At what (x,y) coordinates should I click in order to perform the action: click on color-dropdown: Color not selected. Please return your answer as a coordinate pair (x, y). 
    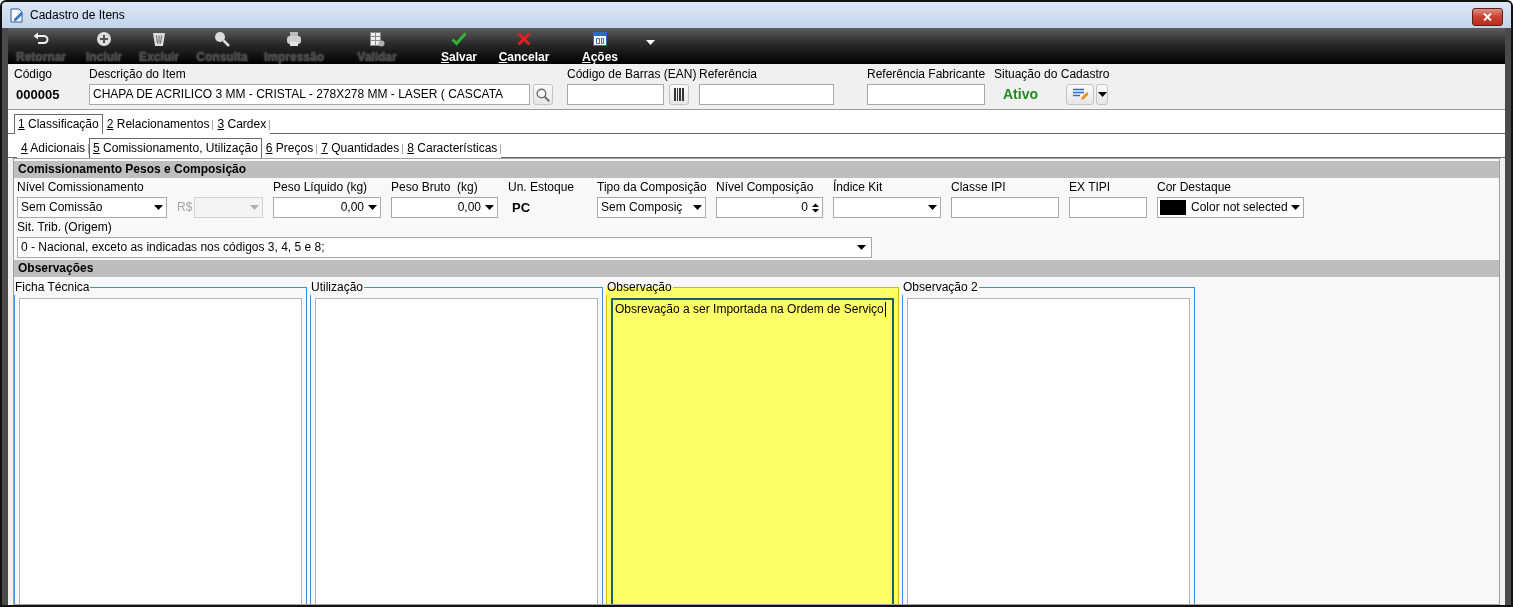
    Looking at the image, I should click on (1230, 207).